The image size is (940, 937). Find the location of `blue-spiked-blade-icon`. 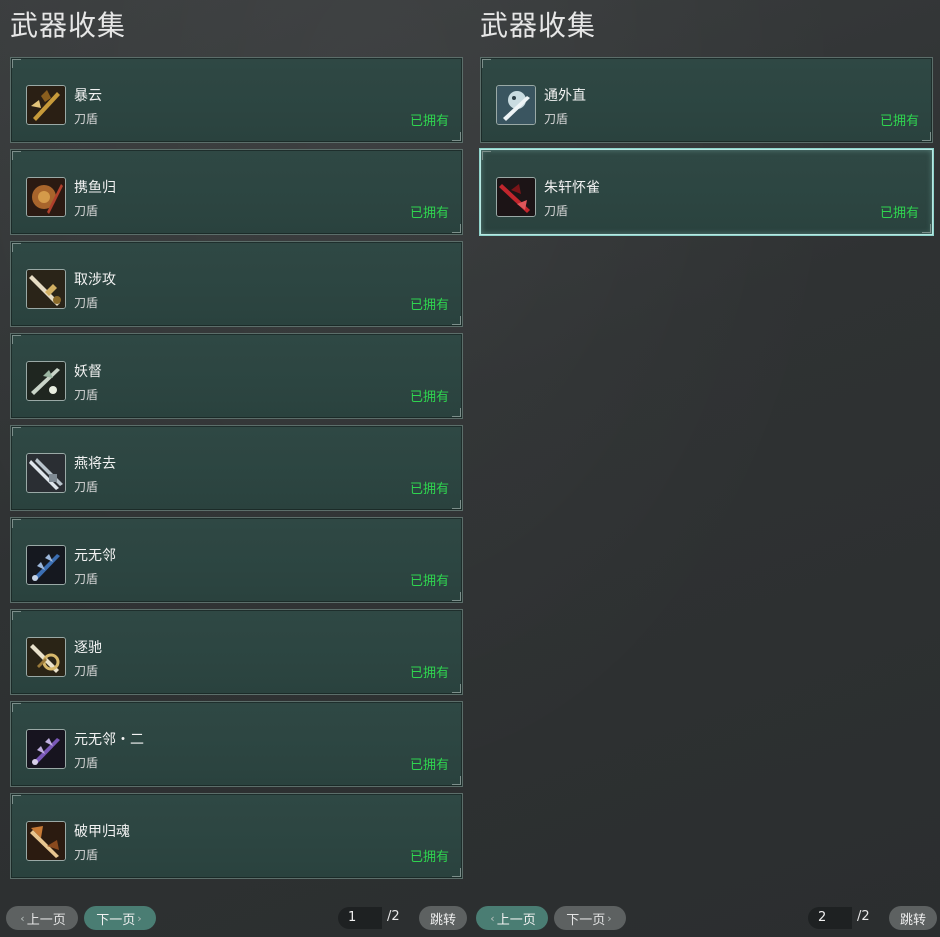

blue-spiked-blade-icon is located at coordinates (46, 565).